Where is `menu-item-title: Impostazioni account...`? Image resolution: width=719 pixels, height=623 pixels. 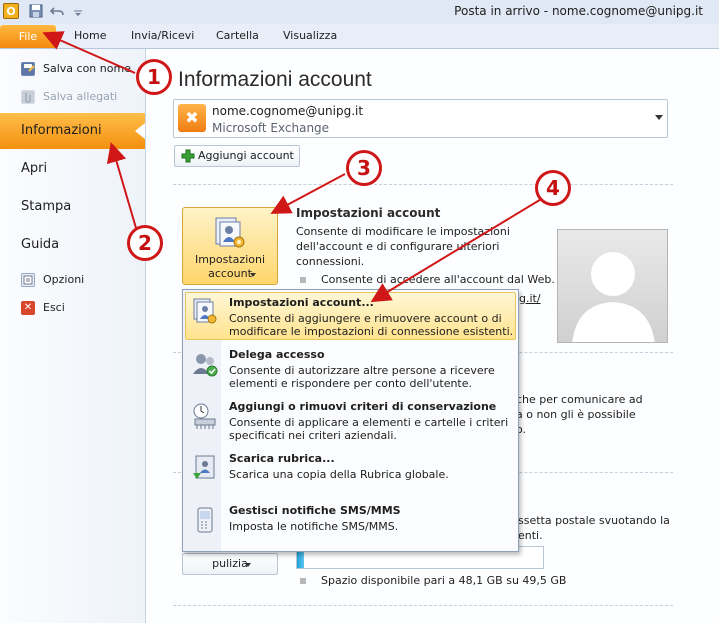 menu-item-title: Impostazioni account... is located at coordinates (301, 302).